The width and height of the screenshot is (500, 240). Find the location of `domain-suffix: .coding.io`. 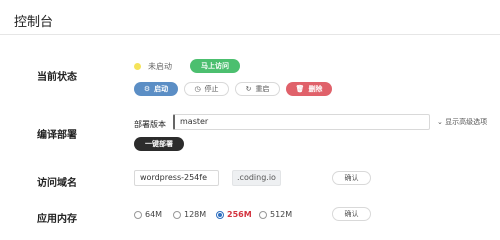

domain-suffix: .coding.io is located at coordinates (256, 178).